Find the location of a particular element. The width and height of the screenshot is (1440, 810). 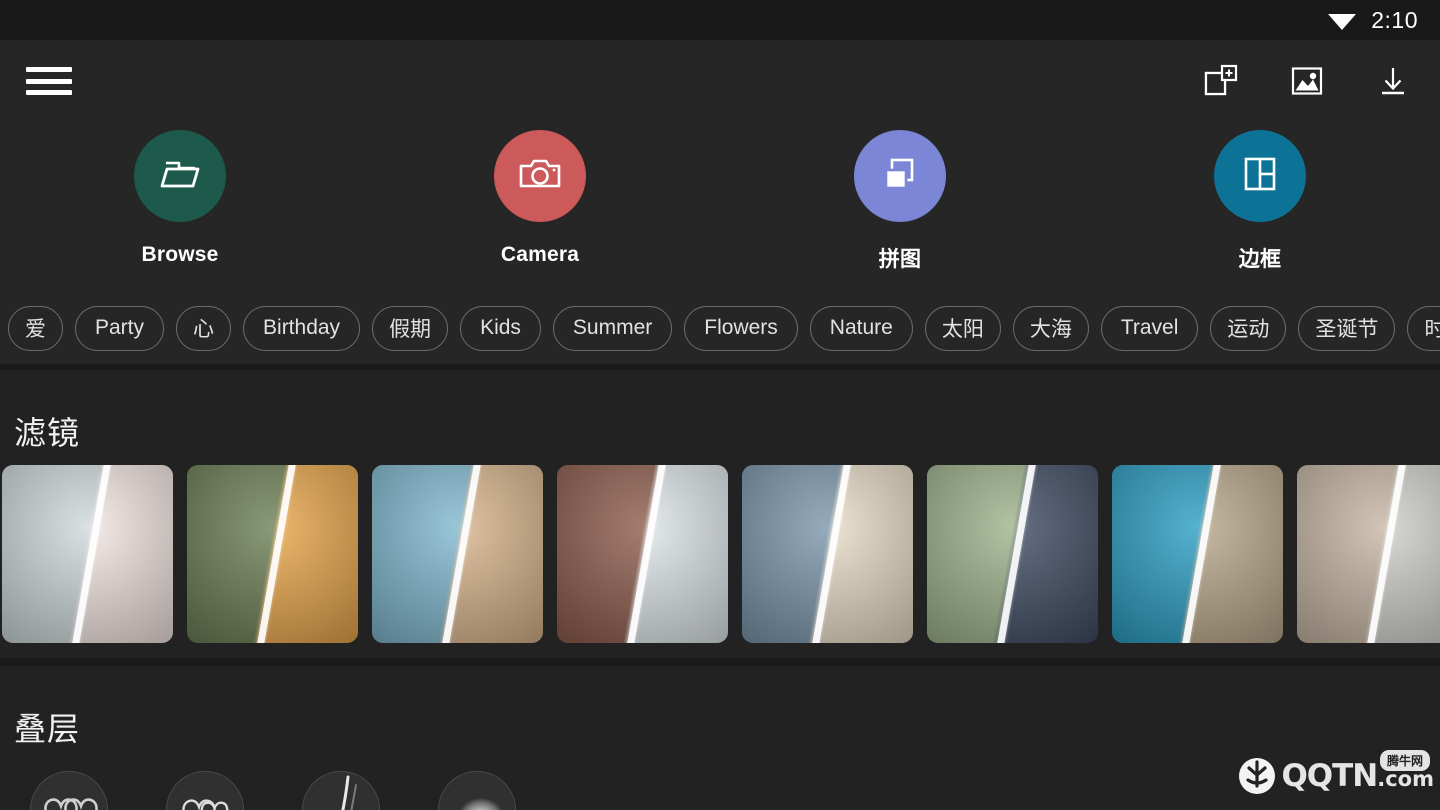

shortcut-collage-circle is located at coordinates (900, 176).